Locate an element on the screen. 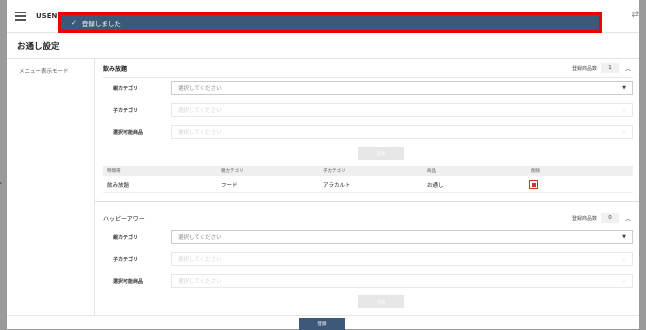  page-title: お通し設定 is located at coordinates (38, 47).